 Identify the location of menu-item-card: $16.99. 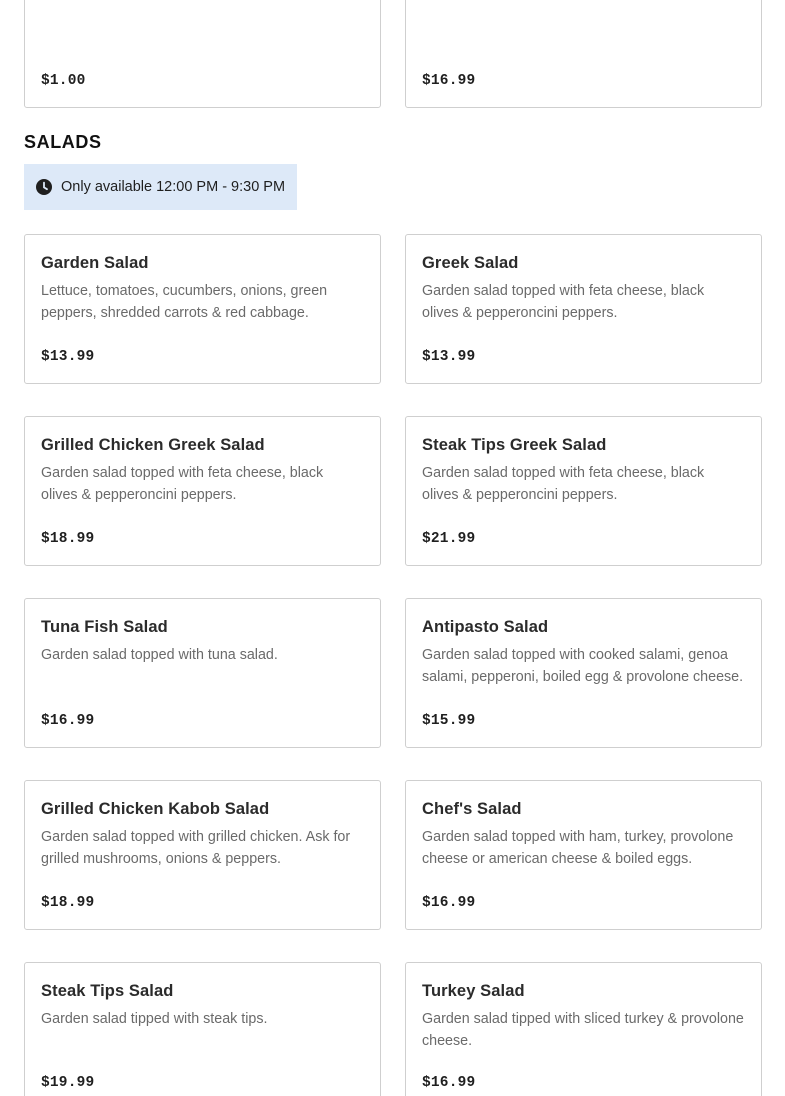
(583, 54).